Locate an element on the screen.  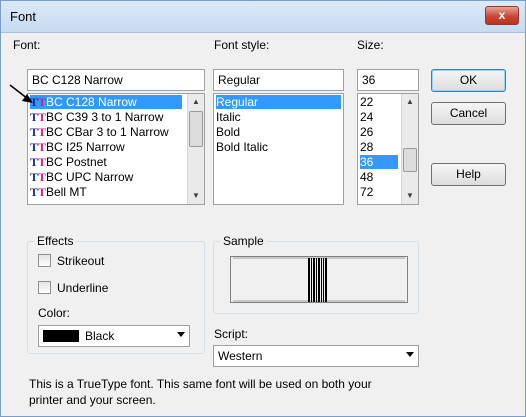
cancel-button: Cancel is located at coordinates (468, 113).